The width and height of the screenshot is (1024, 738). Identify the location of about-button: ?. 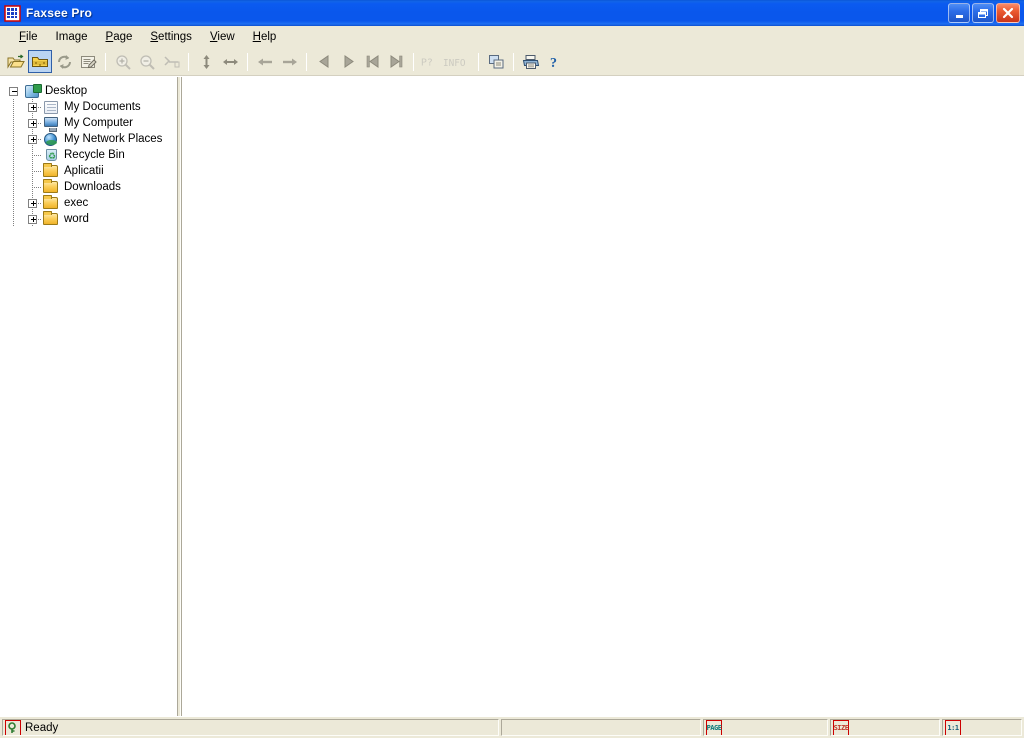
(555, 61).